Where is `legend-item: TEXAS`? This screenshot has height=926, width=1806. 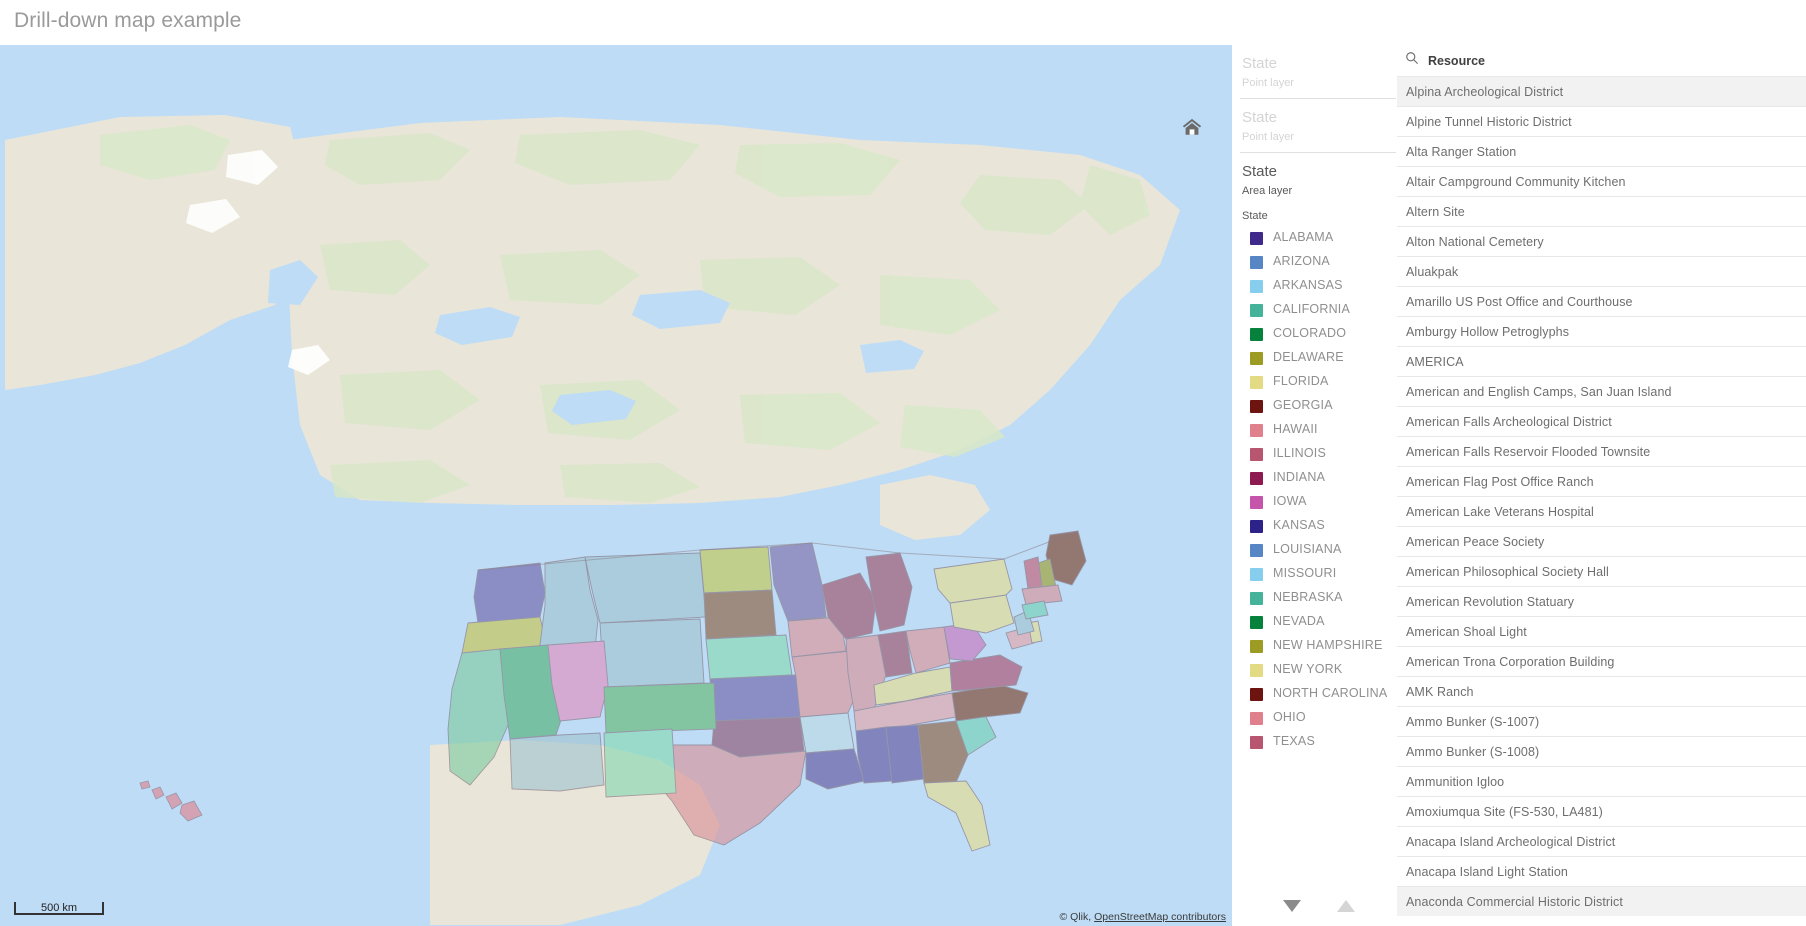 legend-item: TEXAS is located at coordinates (1319, 741).